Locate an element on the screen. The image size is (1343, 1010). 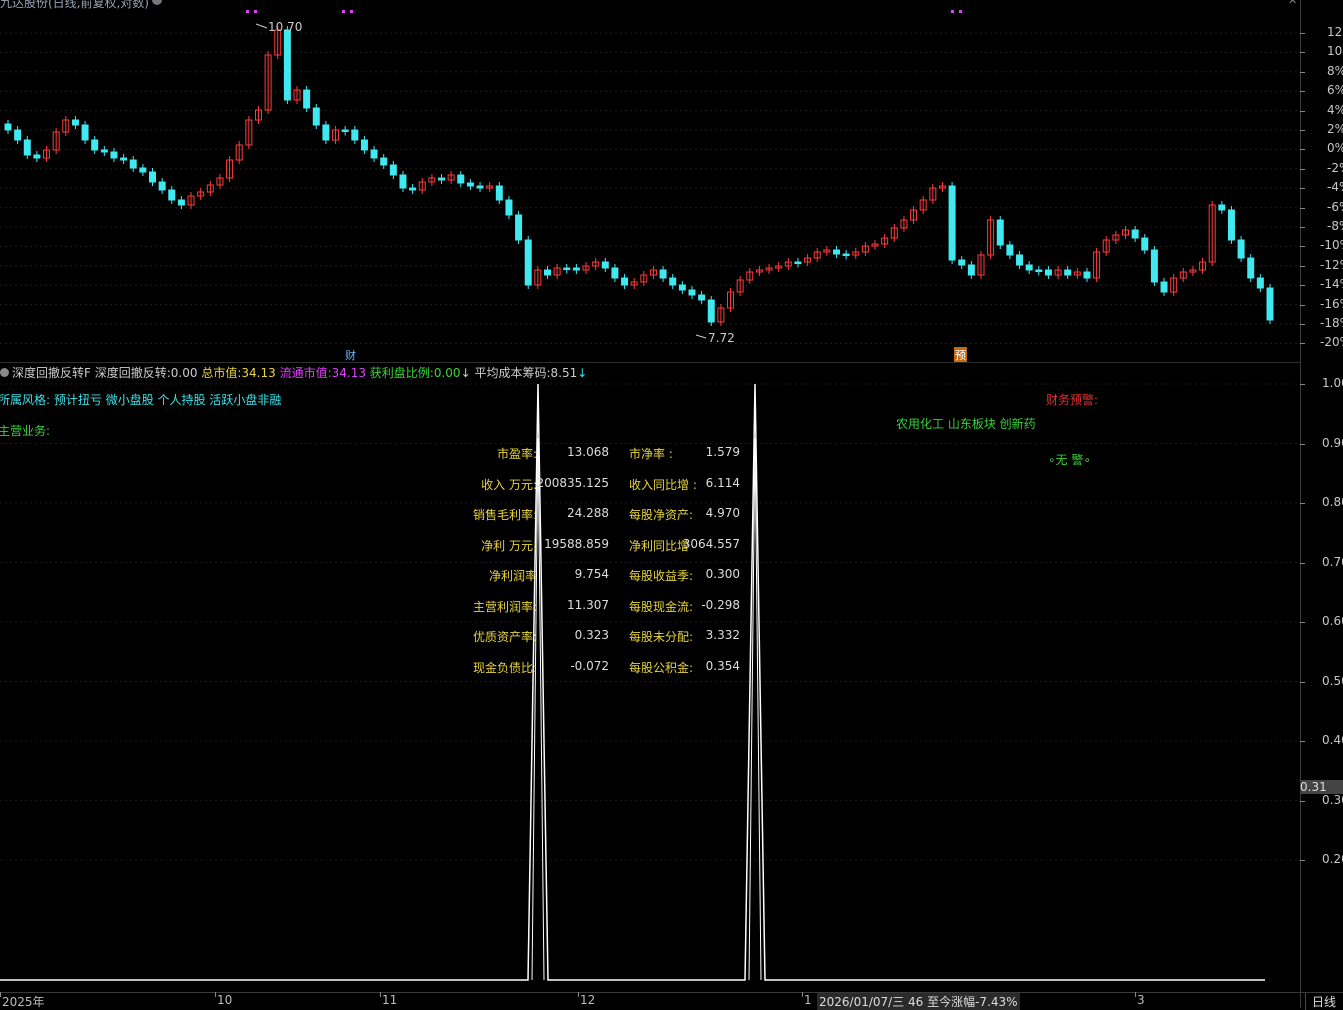
event-label-finance: 财 is located at coordinates (350, 355).